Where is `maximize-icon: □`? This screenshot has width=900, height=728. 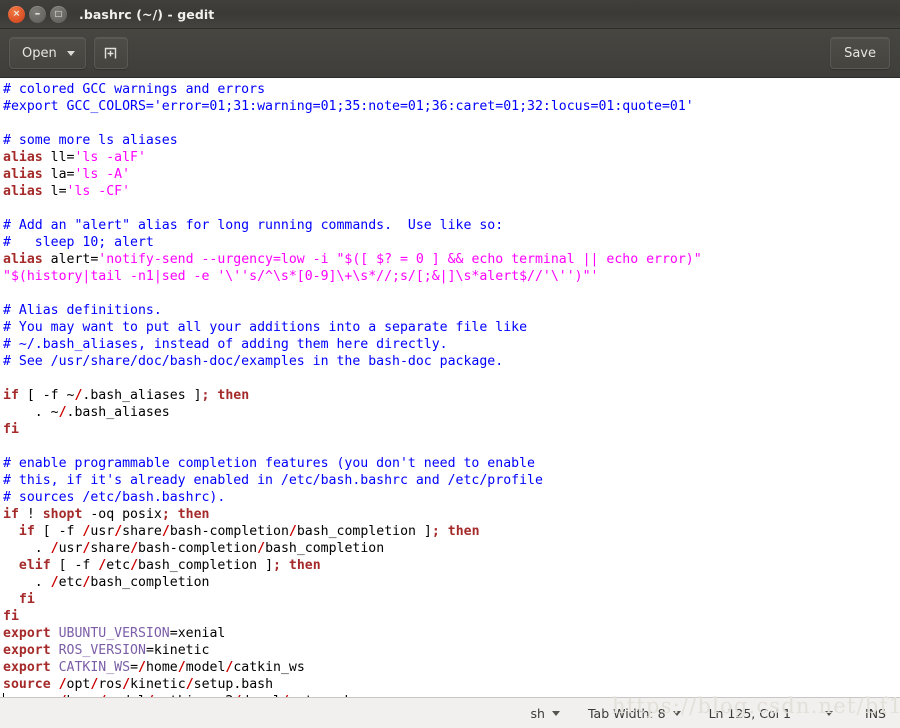 maximize-icon: □ is located at coordinates (58, 14).